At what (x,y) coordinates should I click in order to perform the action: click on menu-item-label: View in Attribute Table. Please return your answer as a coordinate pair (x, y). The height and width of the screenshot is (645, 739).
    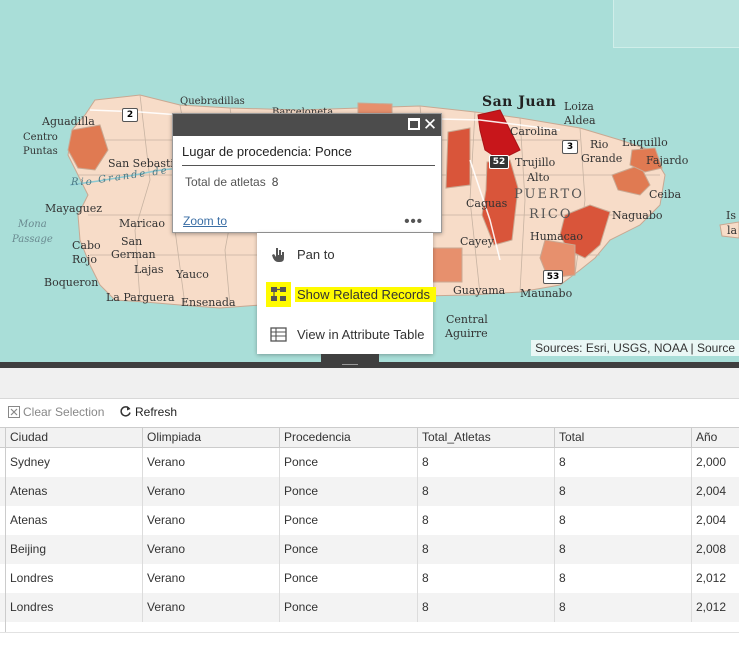
    Looking at the image, I should click on (361, 334).